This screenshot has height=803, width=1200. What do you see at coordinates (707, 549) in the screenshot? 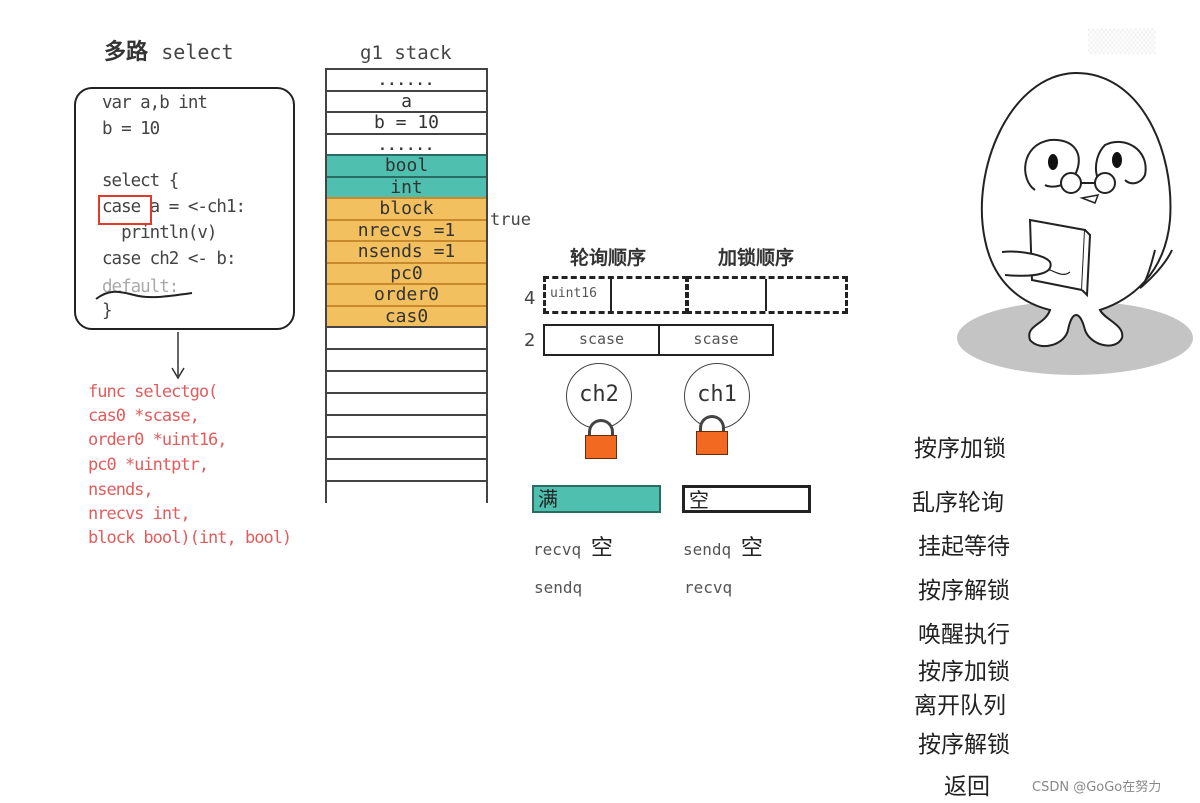
I see `queue-name: sendq` at bounding box center [707, 549].